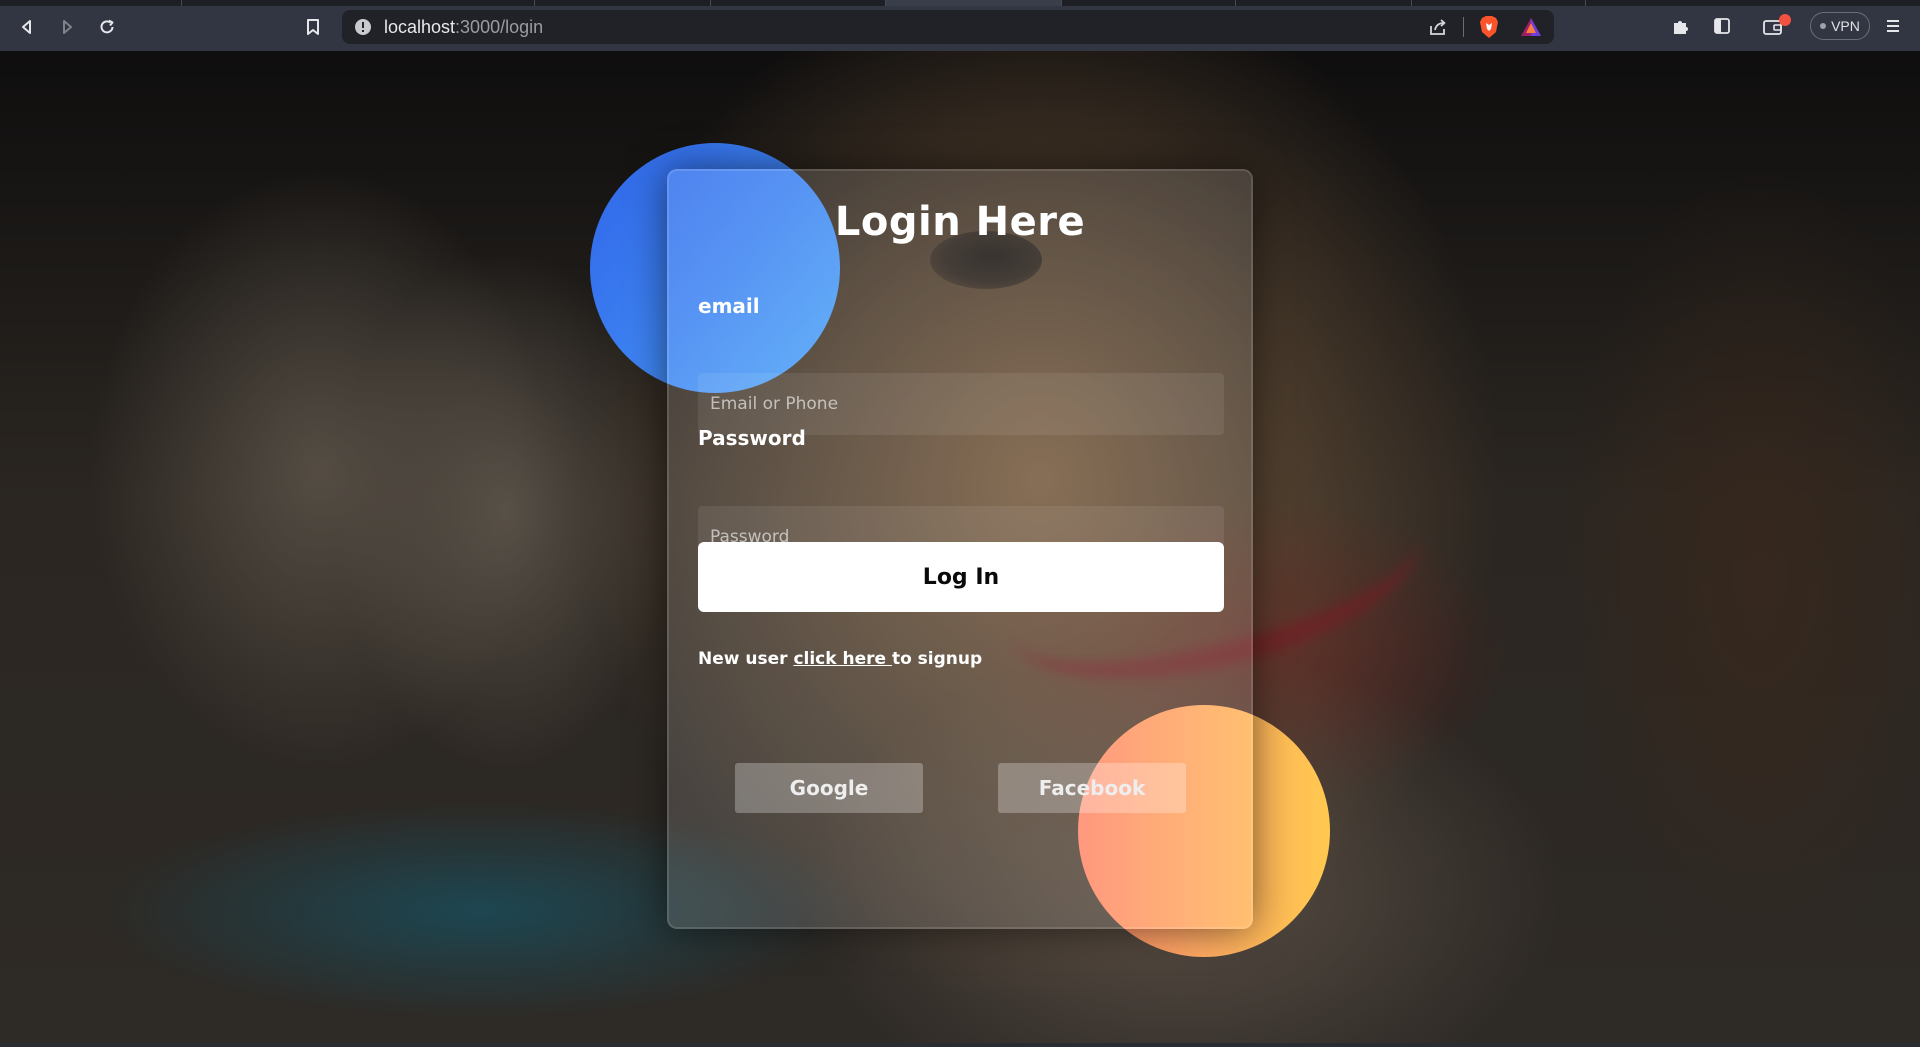 The height and width of the screenshot is (1047, 1920). Describe the element at coordinates (1893, 26) in the screenshot. I see `hamburger-menu-icon` at that location.